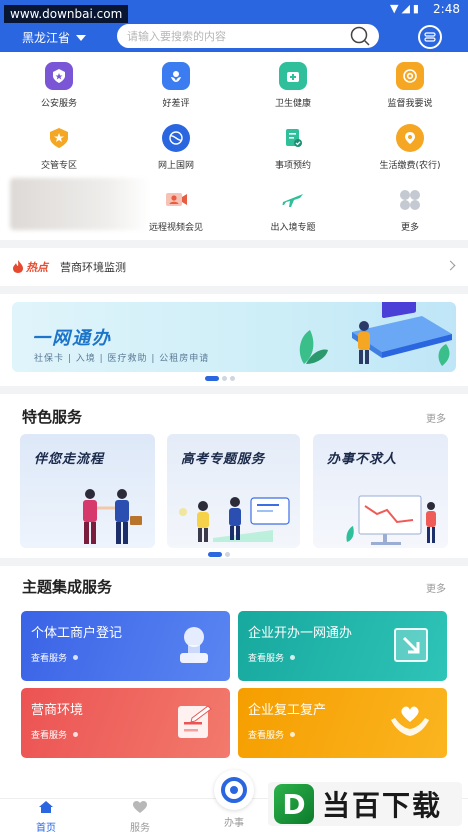 Image resolution: width=468 pixels, height=832 pixels. I want to click on grid-item-grid: 网上国网, so click(176, 147).